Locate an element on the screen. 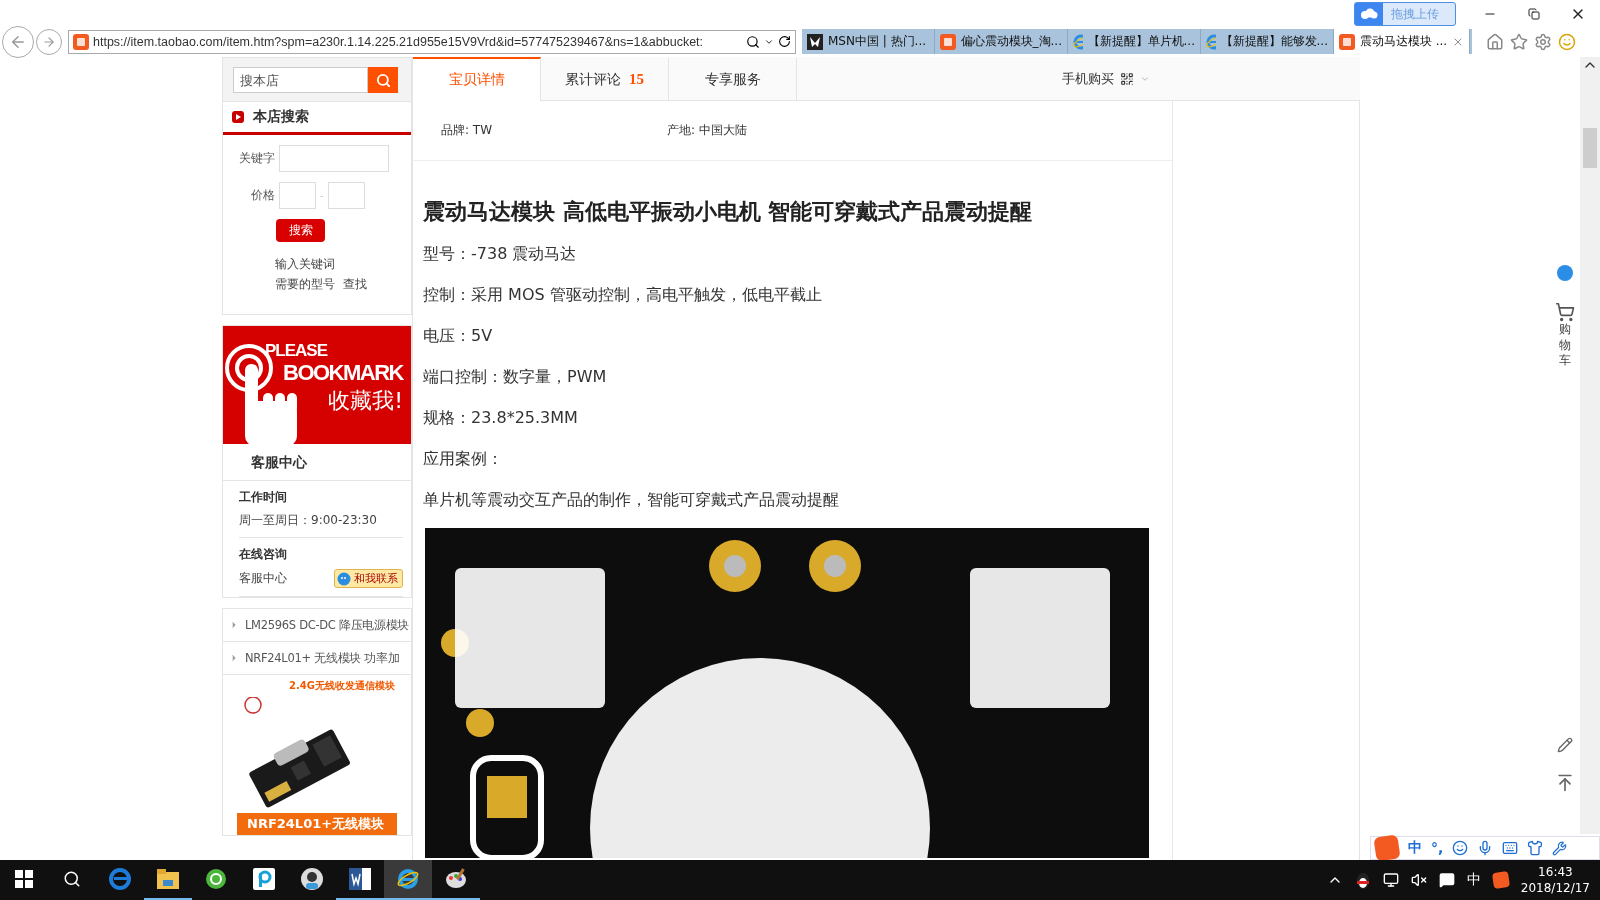 The width and height of the screenshot is (1600, 900). notifications-icon is located at coordinates (1446, 880).